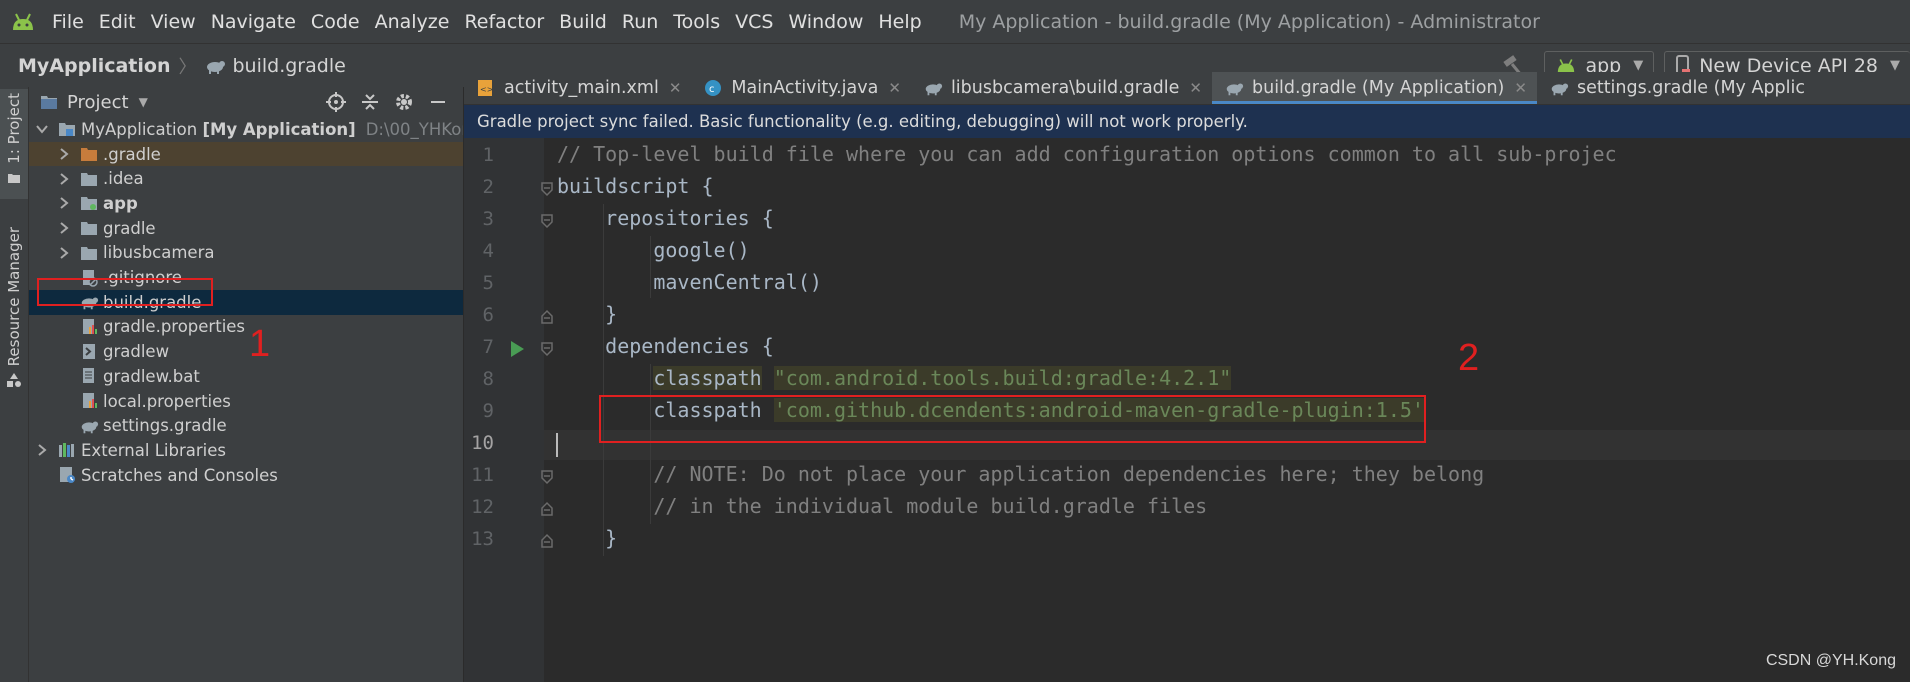 This screenshot has width=1910, height=682. I want to click on tree-item-label: Scratches and Consoles, so click(179, 475).